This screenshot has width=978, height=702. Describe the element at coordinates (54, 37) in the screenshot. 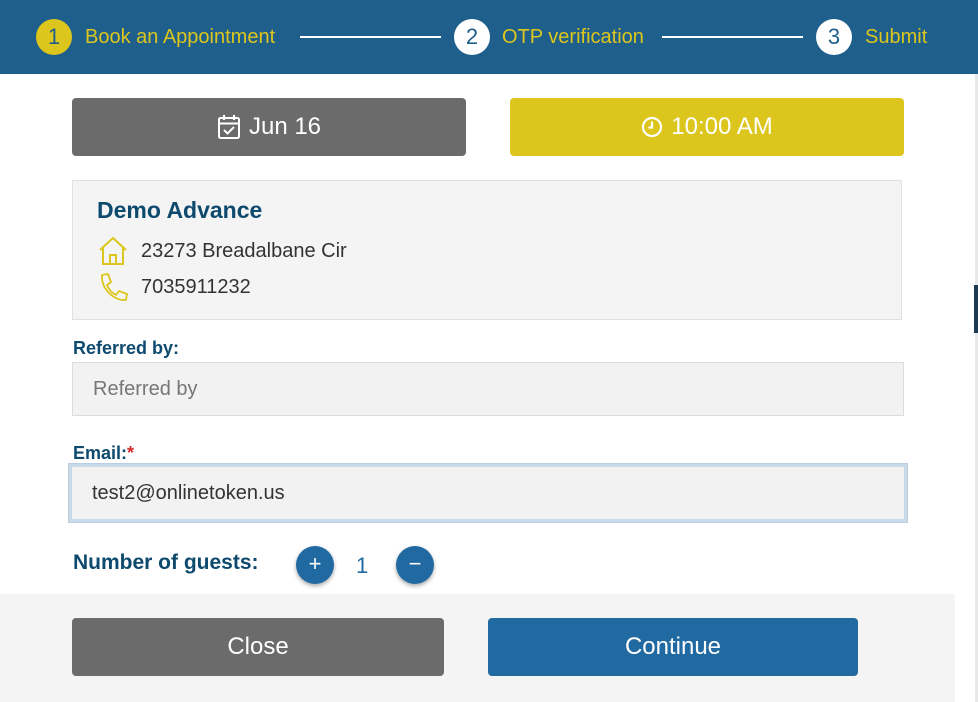

I see `step-1-number: 1` at that location.